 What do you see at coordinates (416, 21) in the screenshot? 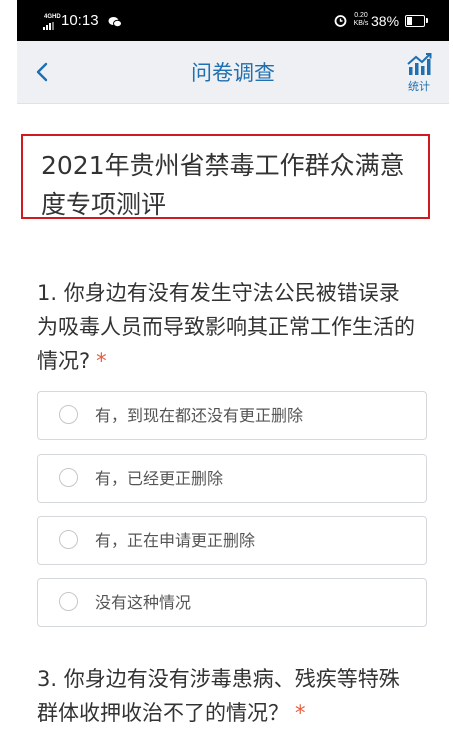
I see `battery-icon` at bounding box center [416, 21].